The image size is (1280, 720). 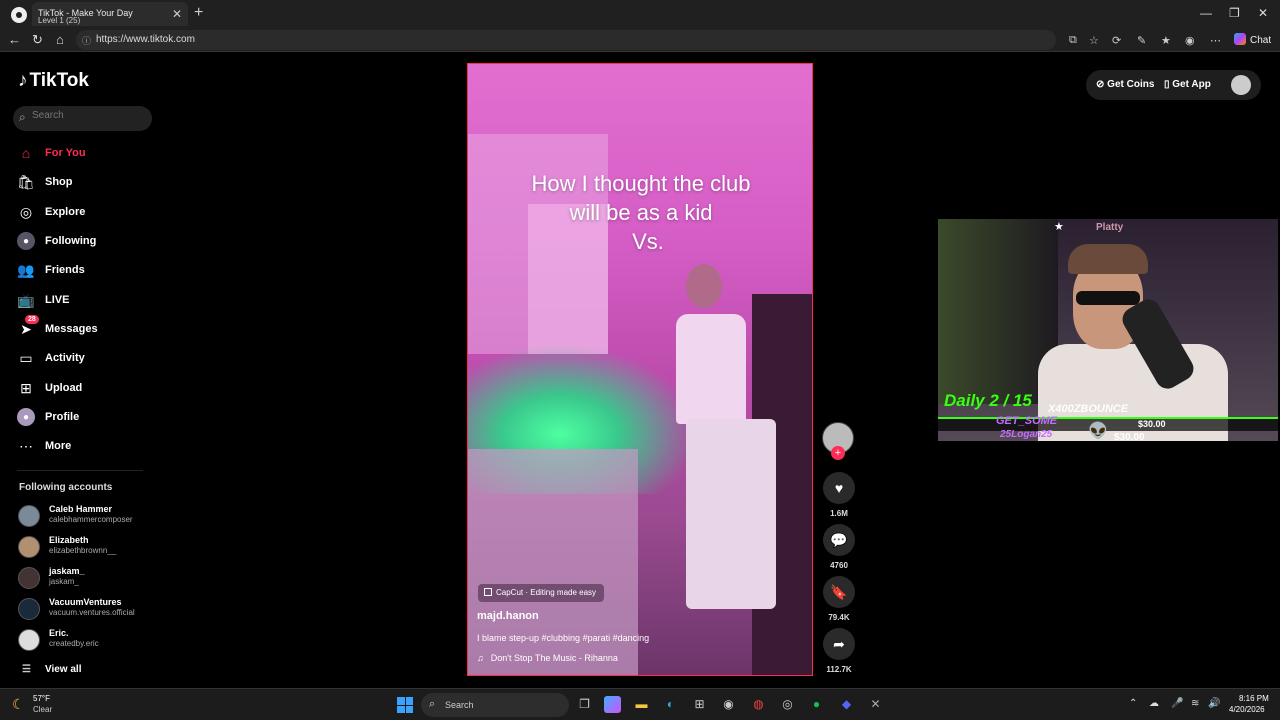 I want to click on task-view-icon: ❐, so click(x=584, y=704).